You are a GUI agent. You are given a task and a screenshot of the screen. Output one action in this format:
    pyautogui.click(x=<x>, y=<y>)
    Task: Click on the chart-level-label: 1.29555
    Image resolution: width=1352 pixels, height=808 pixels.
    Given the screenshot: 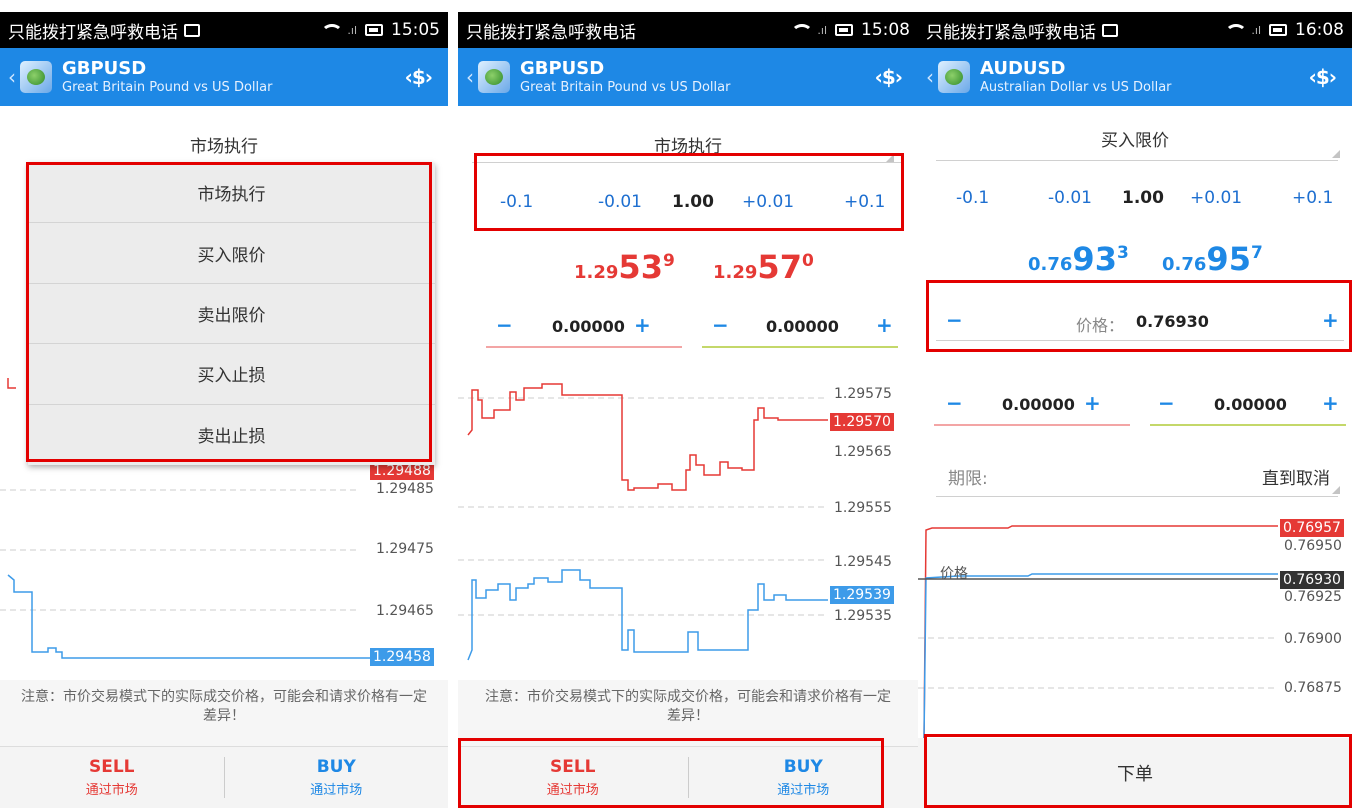 What is the action you would take?
    pyautogui.click(x=863, y=508)
    